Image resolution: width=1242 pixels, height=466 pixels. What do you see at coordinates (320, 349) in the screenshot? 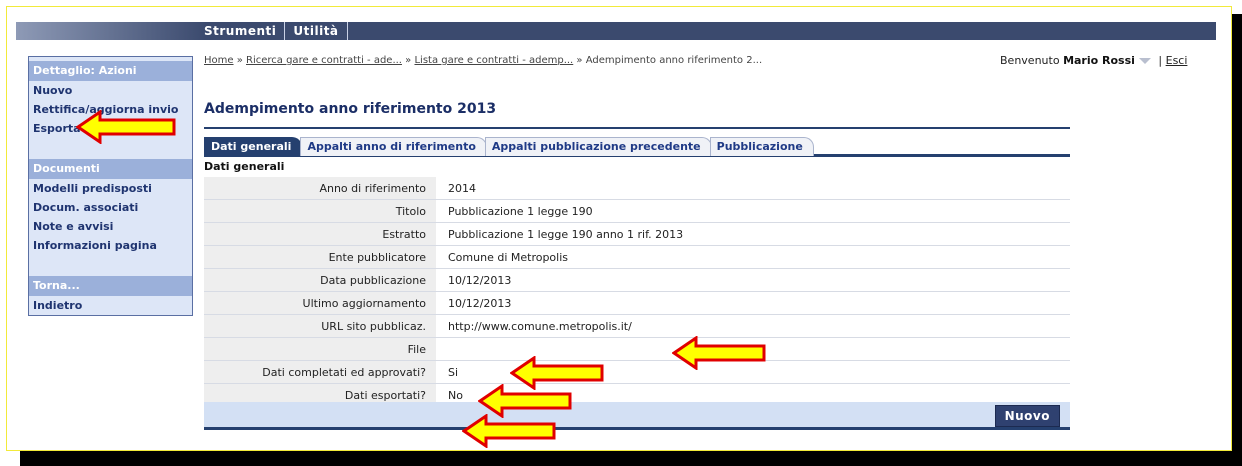
I see `field-label: File` at bounding box center [320, 349].